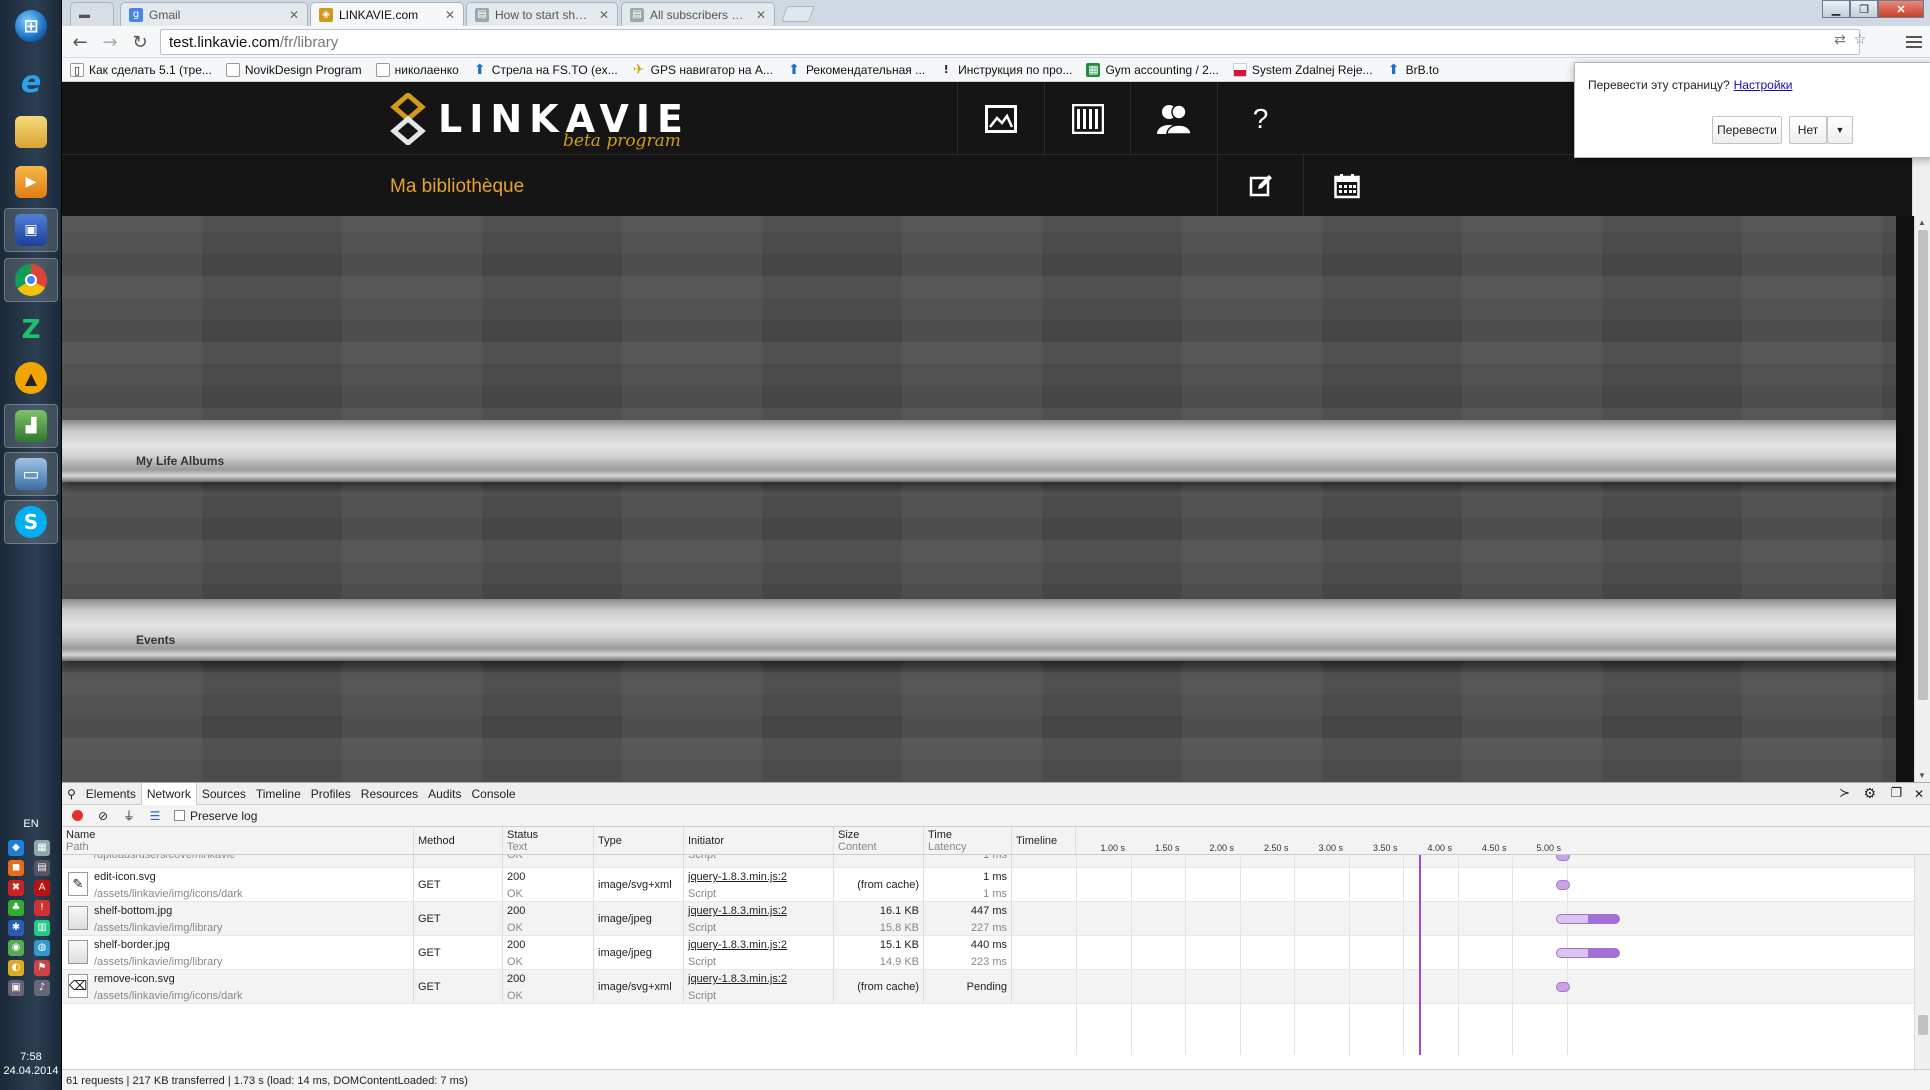 The width and height of the screenshot is (1930, 1090). Describe the element at coordinates (42, 988) in the screenshot. I see `volume-icon: ♪` at that location.